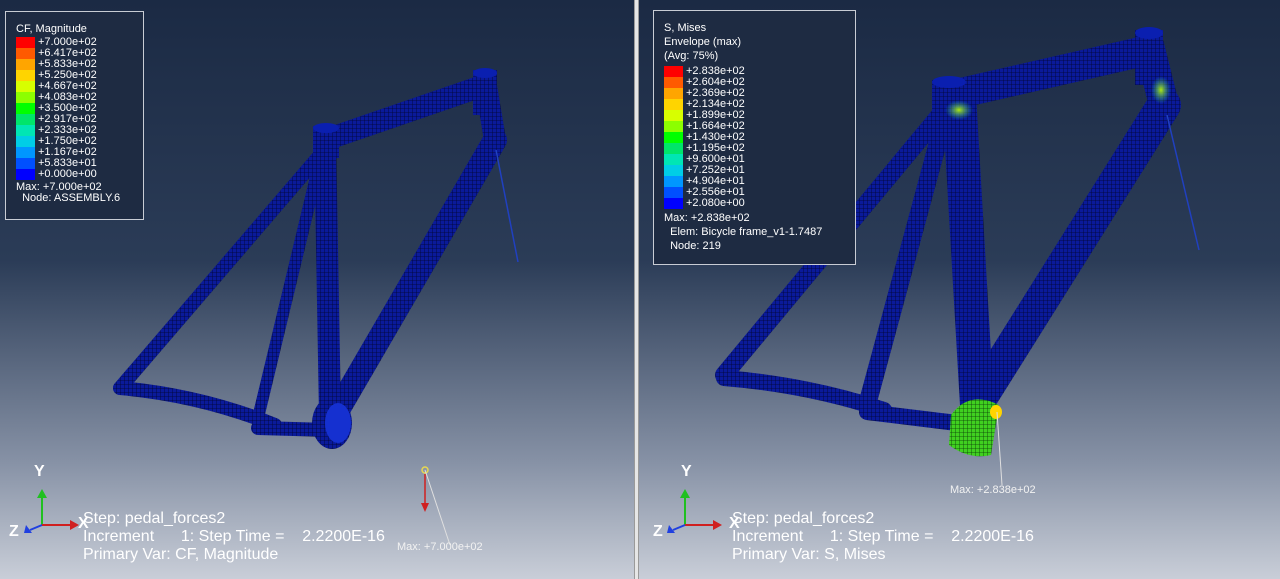  I want to click on stress-hotspot-head, so click(1161, 90).